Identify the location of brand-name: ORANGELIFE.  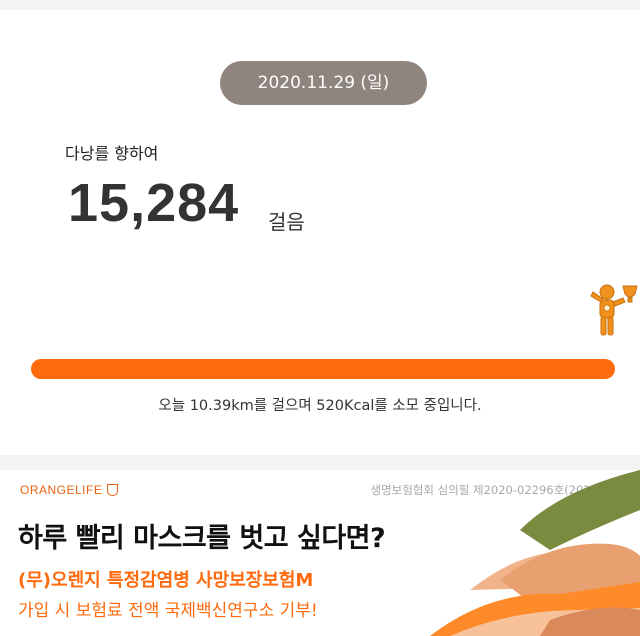
(61, 490).